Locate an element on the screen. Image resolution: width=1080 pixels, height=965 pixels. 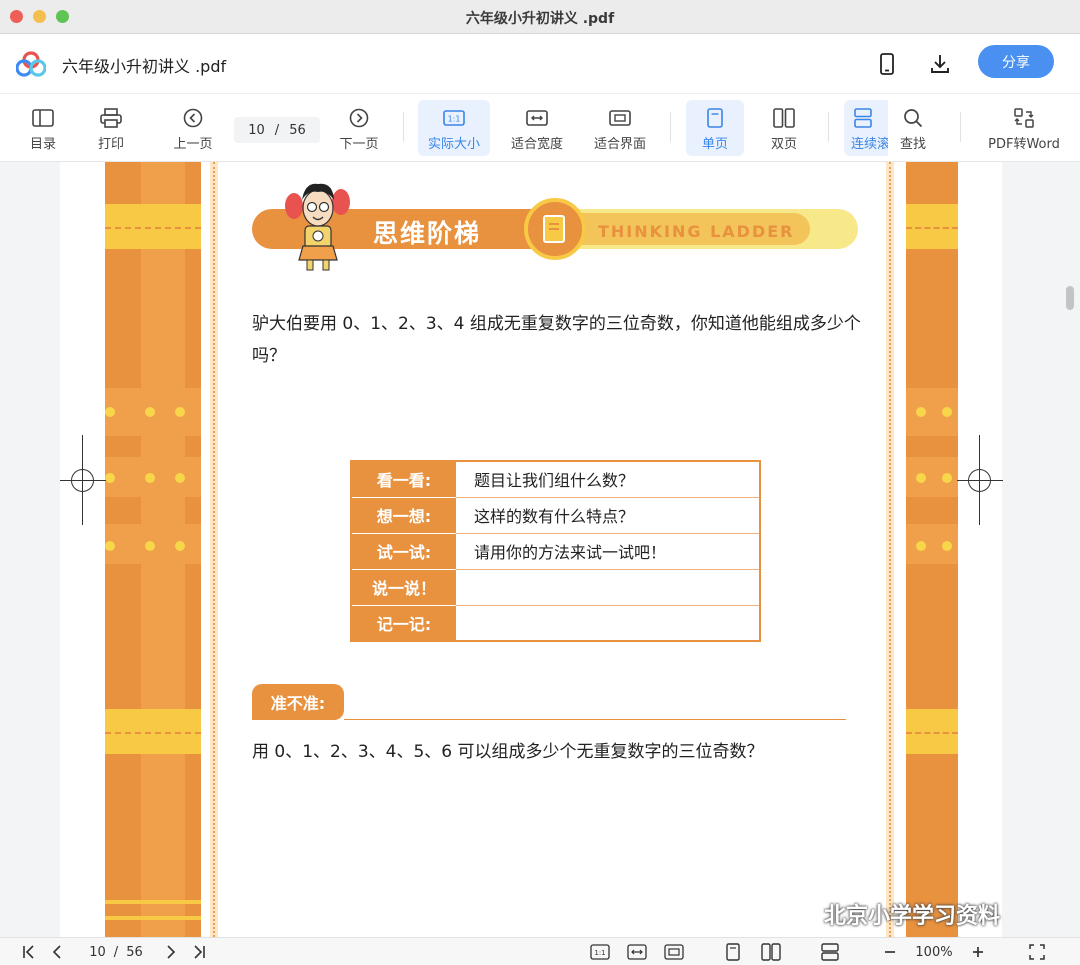
current-page: 10 is located at coordinates (256, 130).